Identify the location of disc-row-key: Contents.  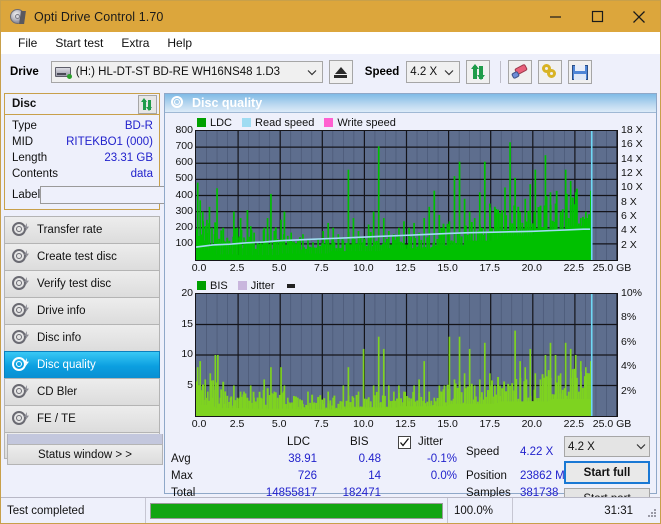
(35, 174).